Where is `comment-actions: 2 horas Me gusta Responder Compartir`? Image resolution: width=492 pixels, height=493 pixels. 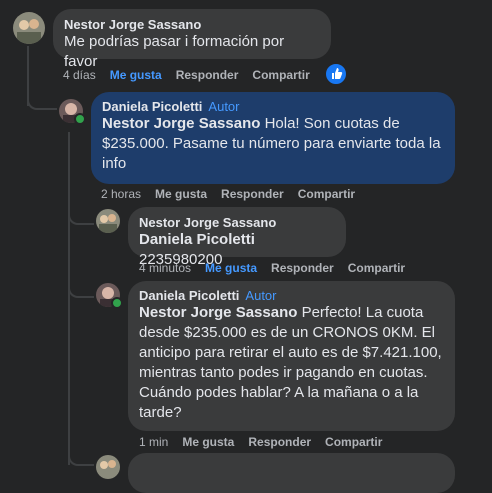 comment-actions: 2 horas Me gusta Responder Compartir is located at coordinates (235, 194).